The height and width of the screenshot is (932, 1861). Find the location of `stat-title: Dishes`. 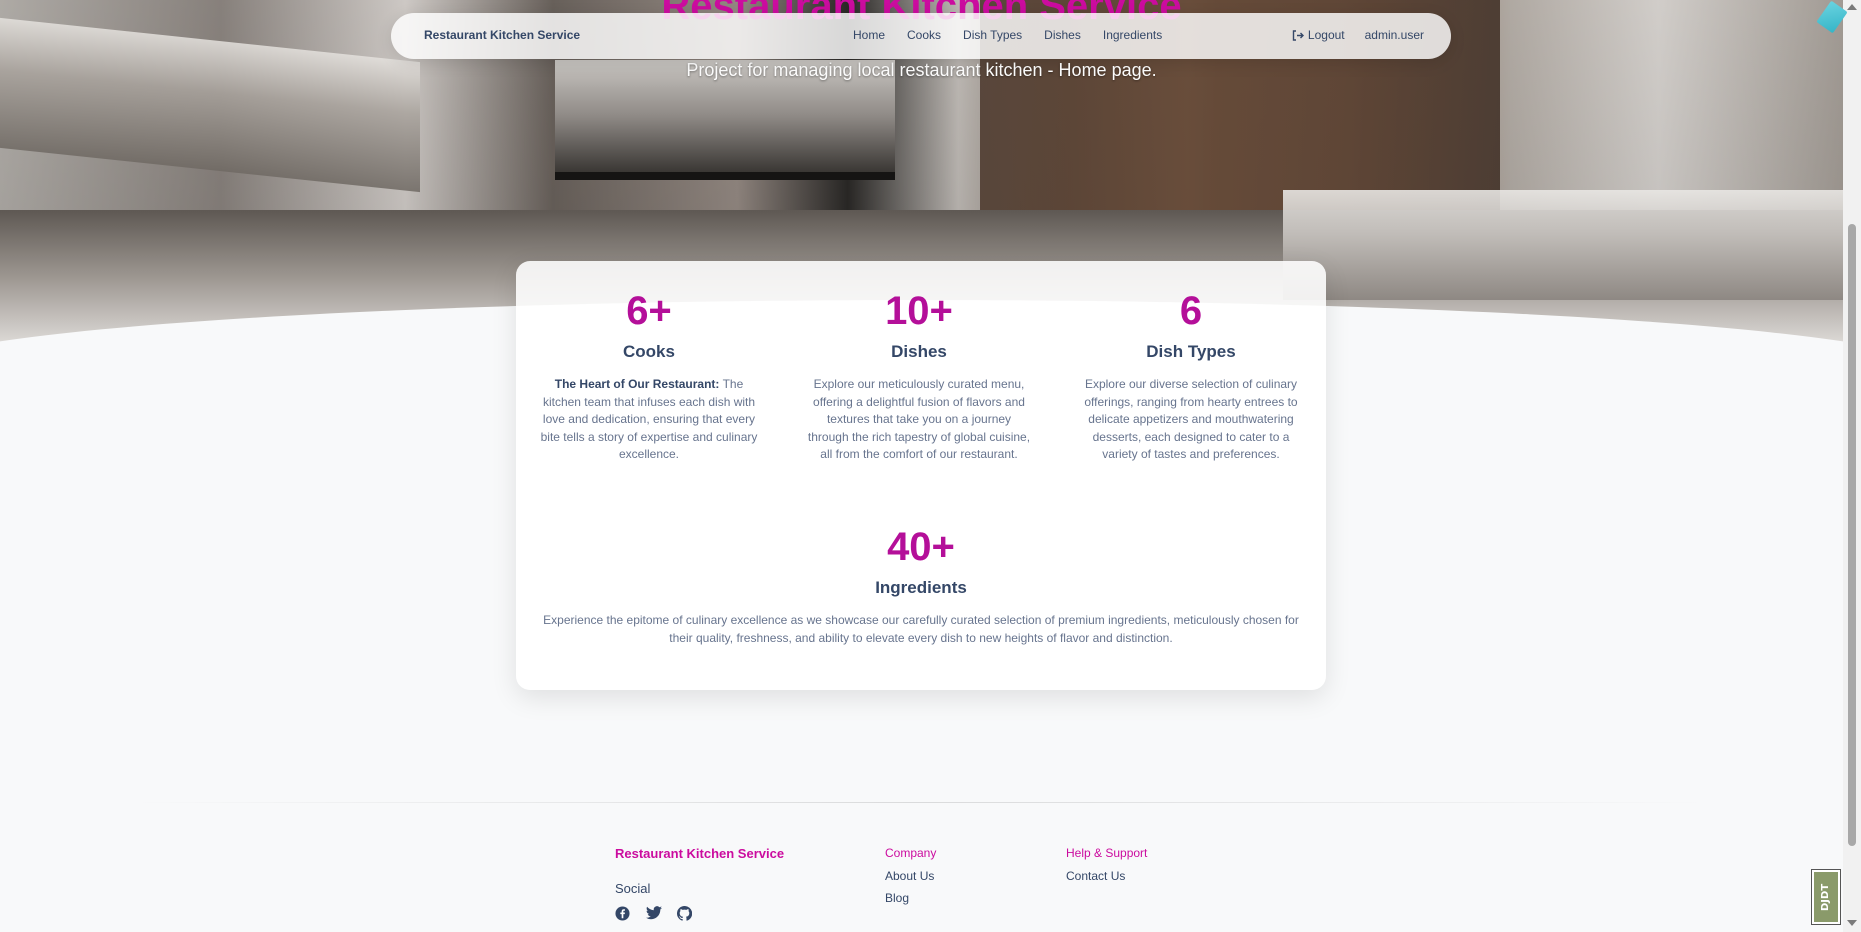

stat-title: Dishes is located at coordinates (919, 351).